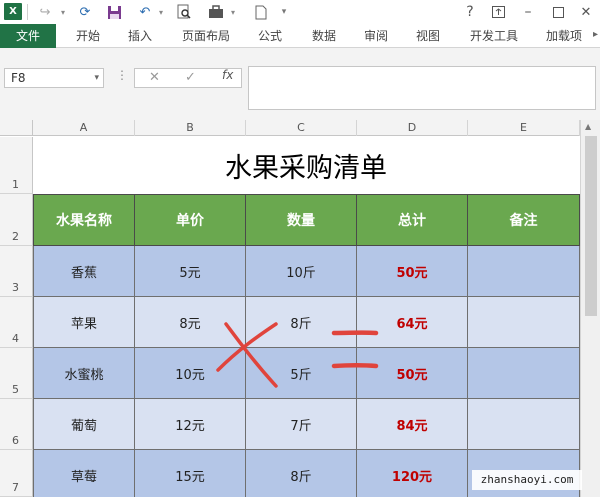 Image resolution: width=600 pixels, height=497 pixels. I want to click on toolbar-divider, so click(27, 12).